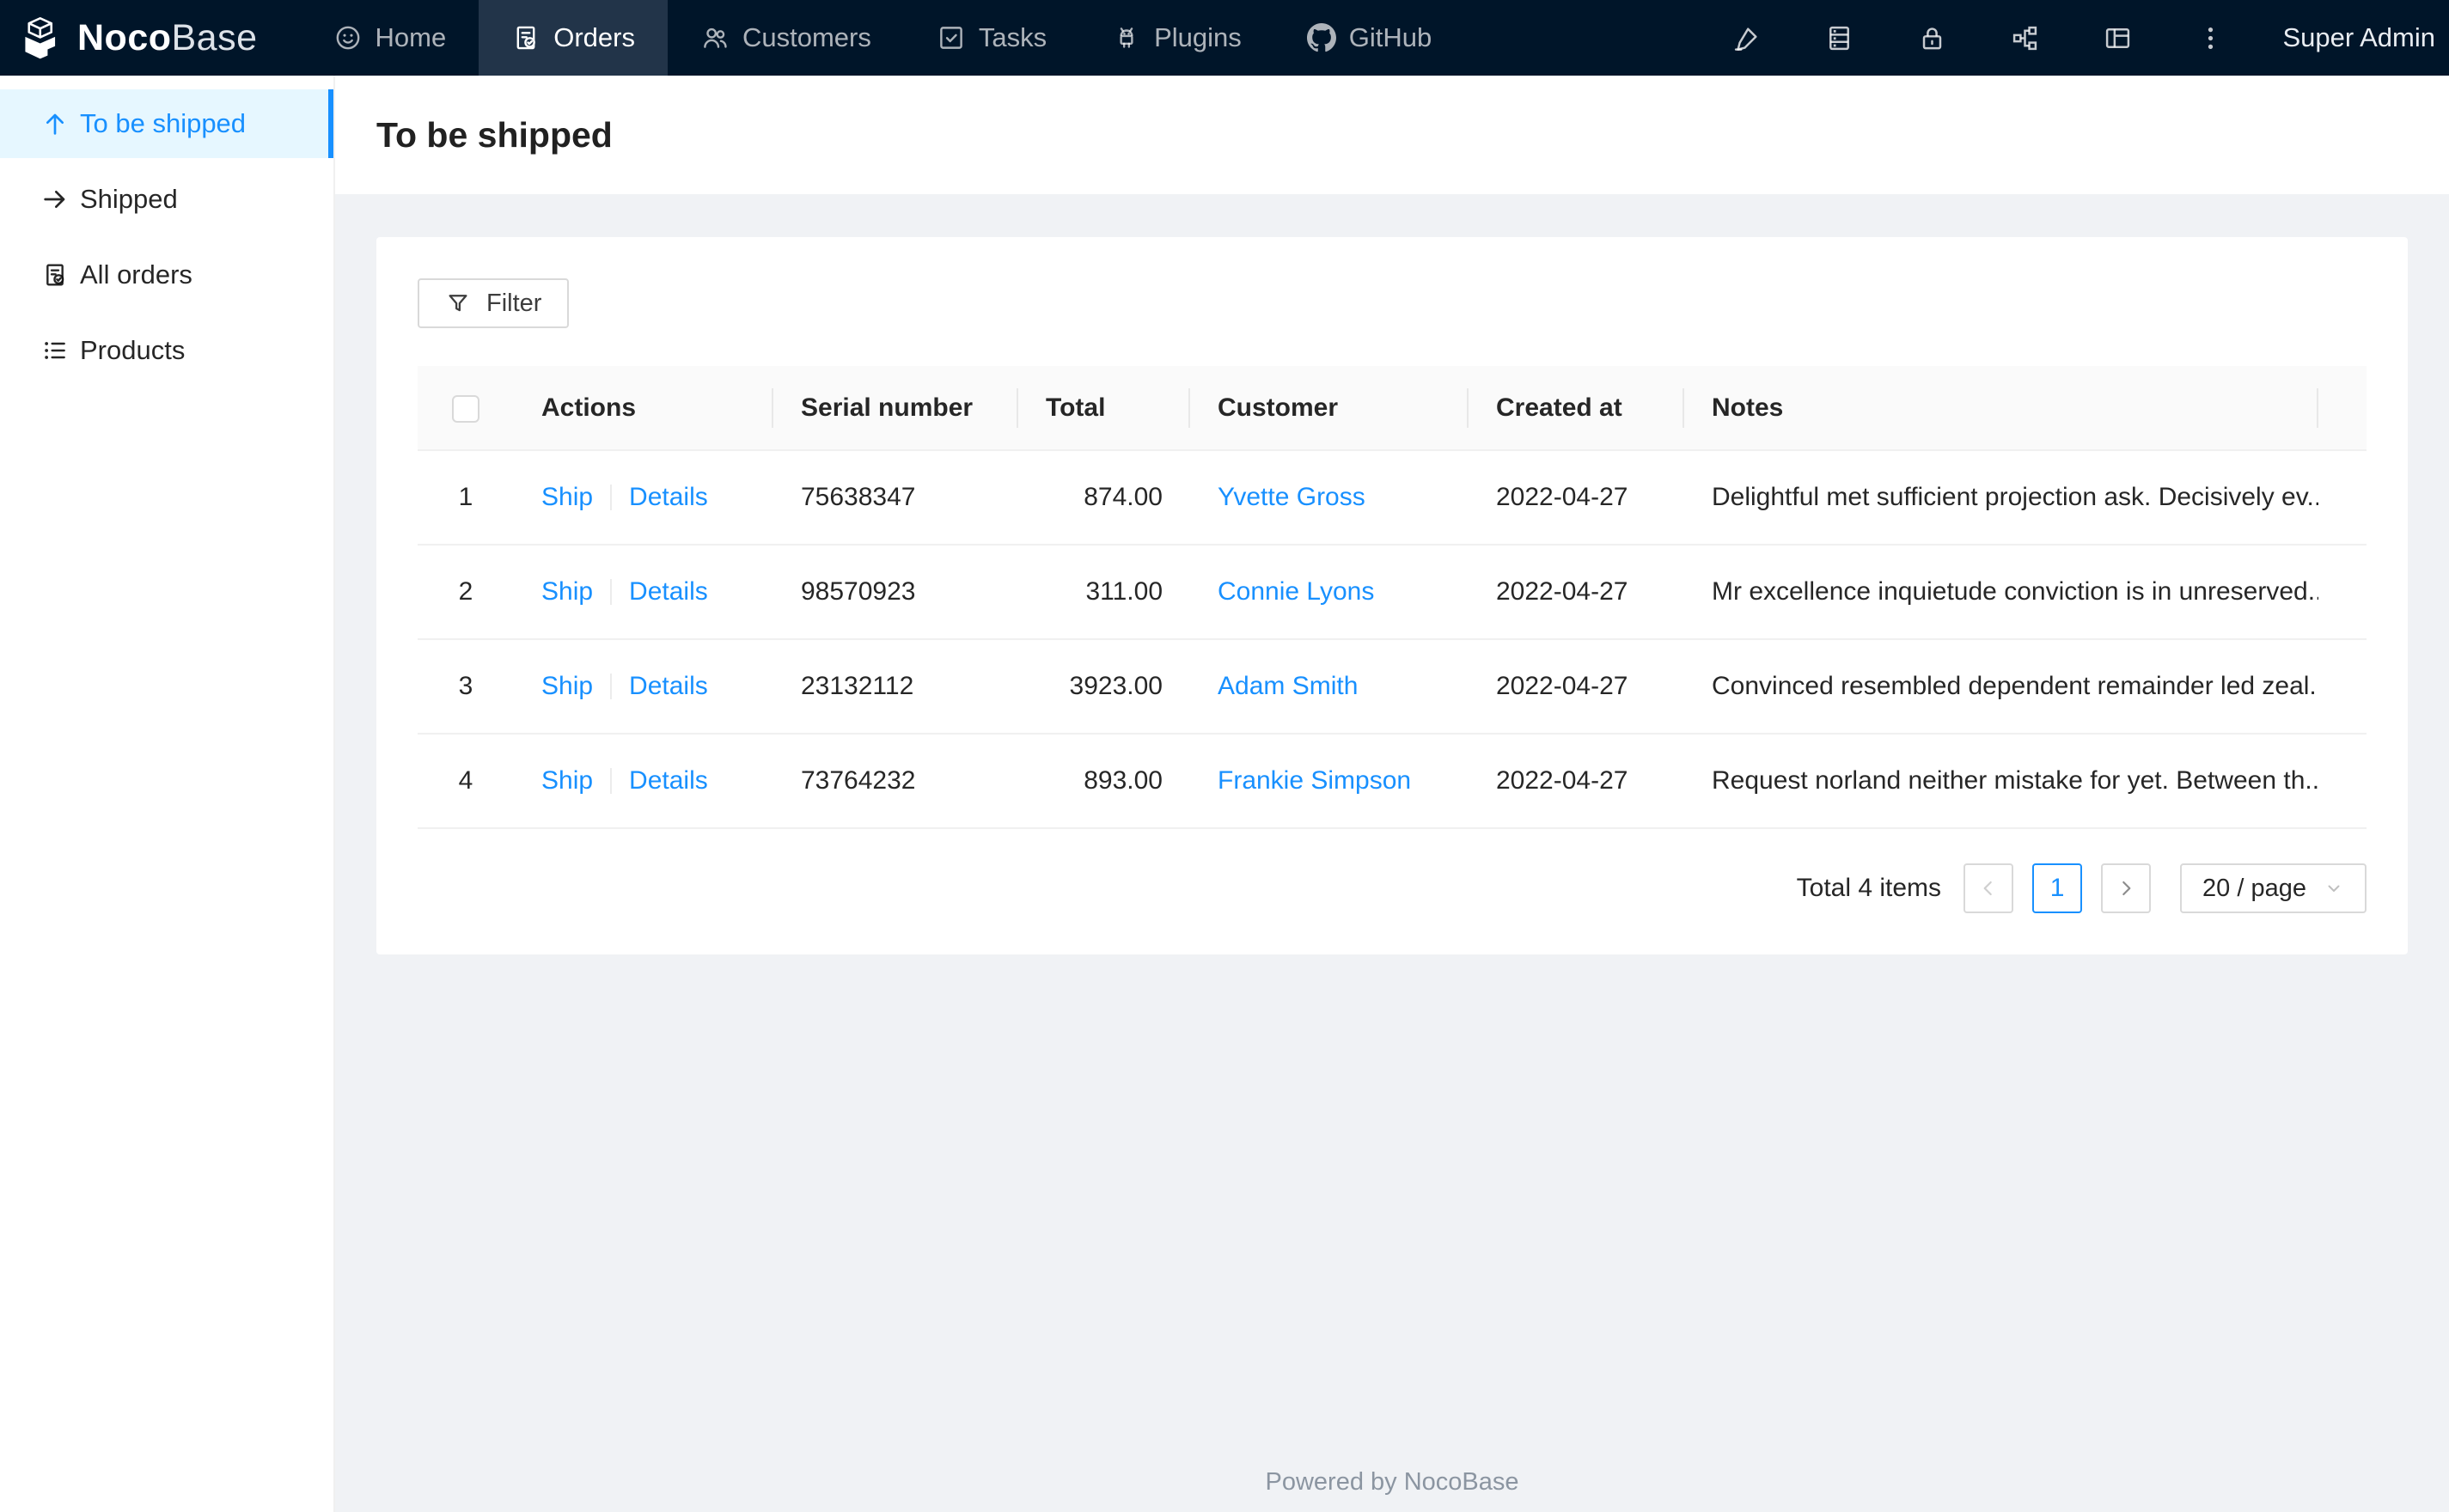 The height and width of the screenshot is (1512, 2449). I want to click on pagination-prev-button, so click(1989, 888).